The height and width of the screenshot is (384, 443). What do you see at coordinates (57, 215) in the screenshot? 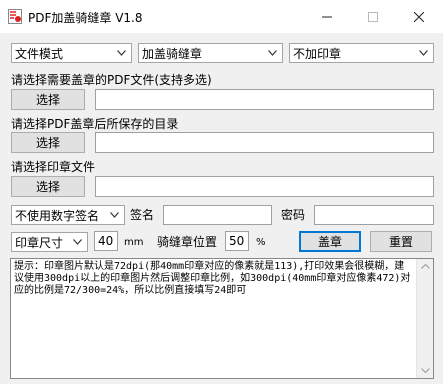
I see `digital-signature-select-value: 不使用数字签名` at bounding box center [57, 215].